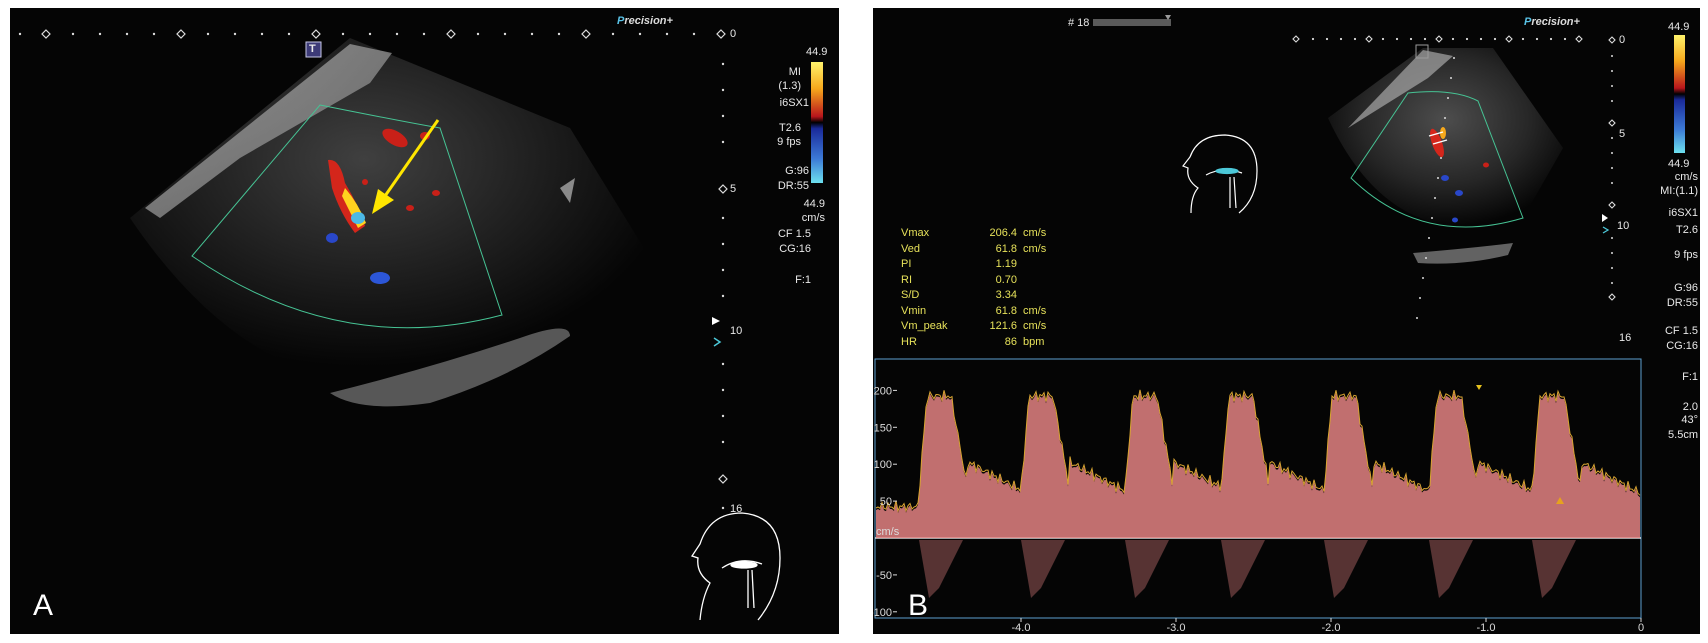  What do you see at coordinates (886, 502) in the screenshot?
I see `y-tick-label: 50` at bounding box center [886, 502].